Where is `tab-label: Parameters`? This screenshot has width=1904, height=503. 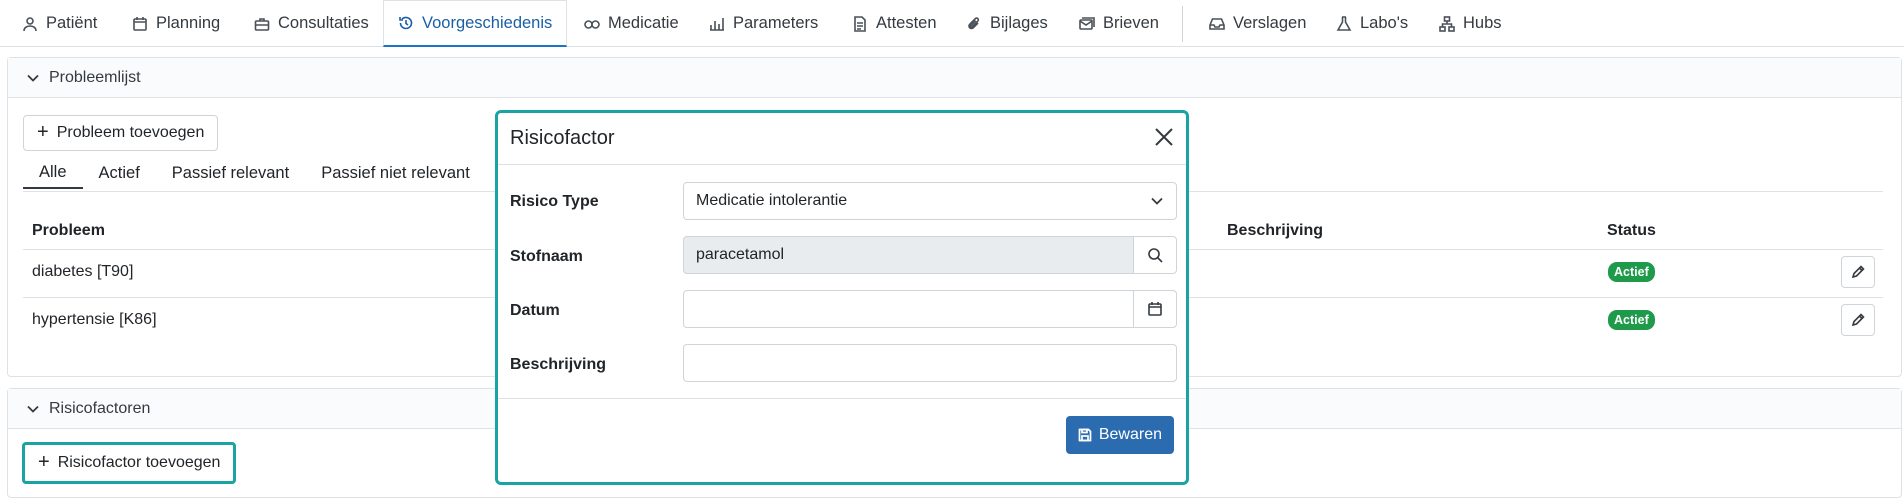
tab-label: Parameters is located at coordinates (776, 23).